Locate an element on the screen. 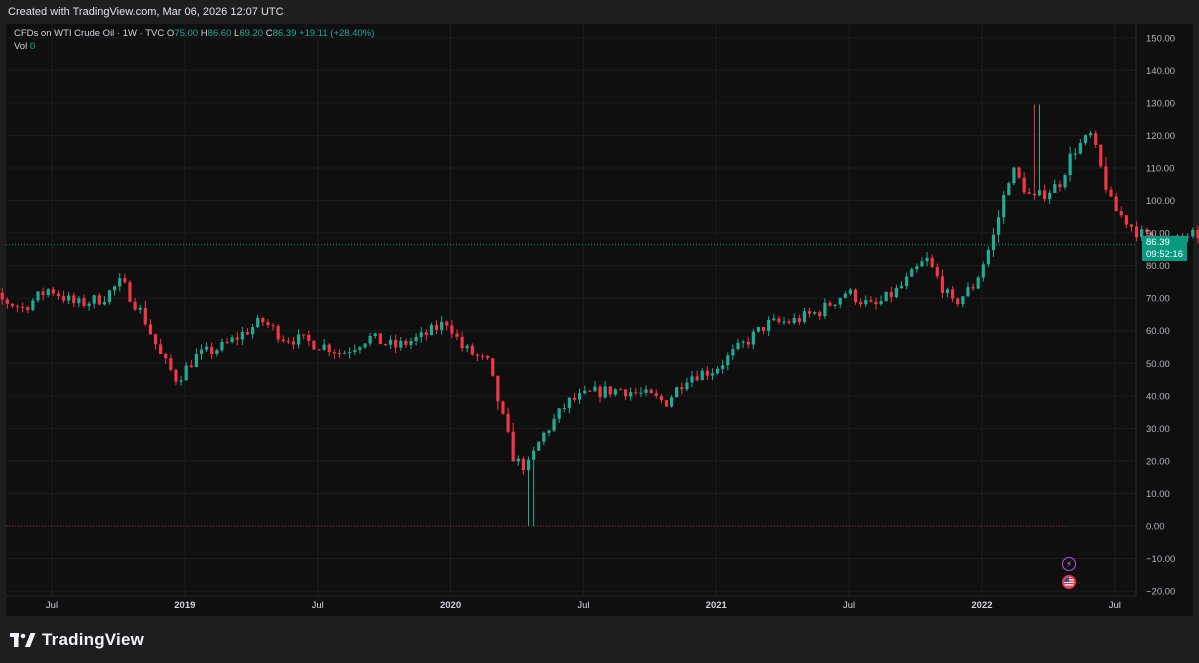 This screenshot has width=1199, height=663. y-tick-label: 70.00 is located at coordinates (1158, 299).